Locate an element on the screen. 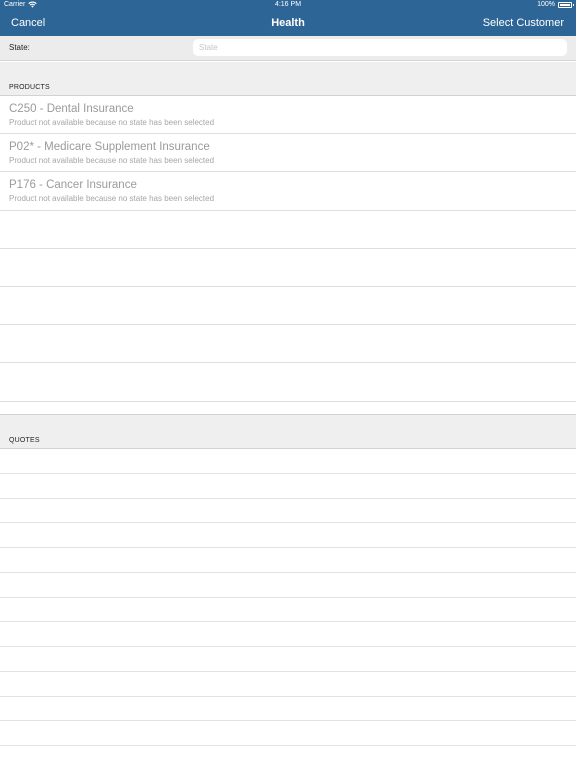  battery-percent: 100% is located at coordinates (546, 4).